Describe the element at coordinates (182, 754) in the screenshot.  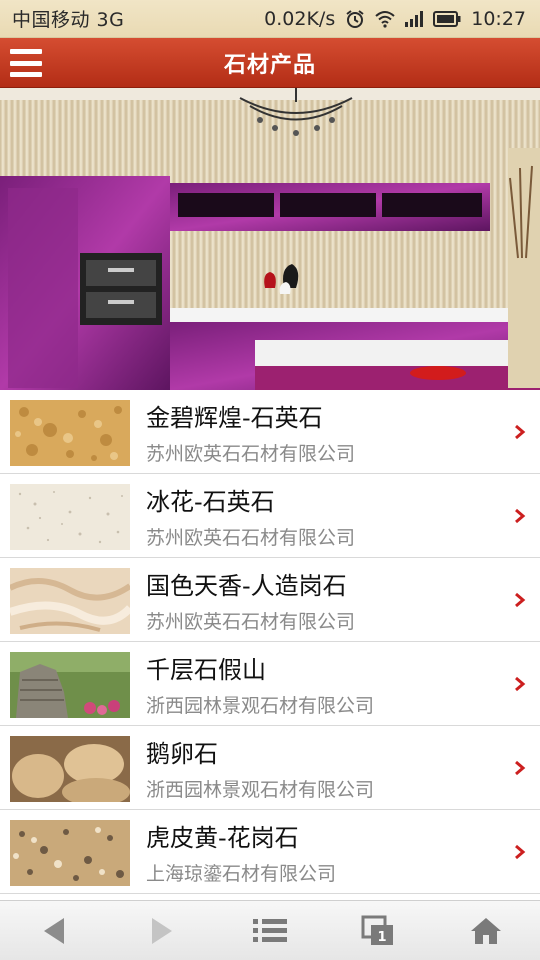
I see `product-name: 鹅卵石` at that location.